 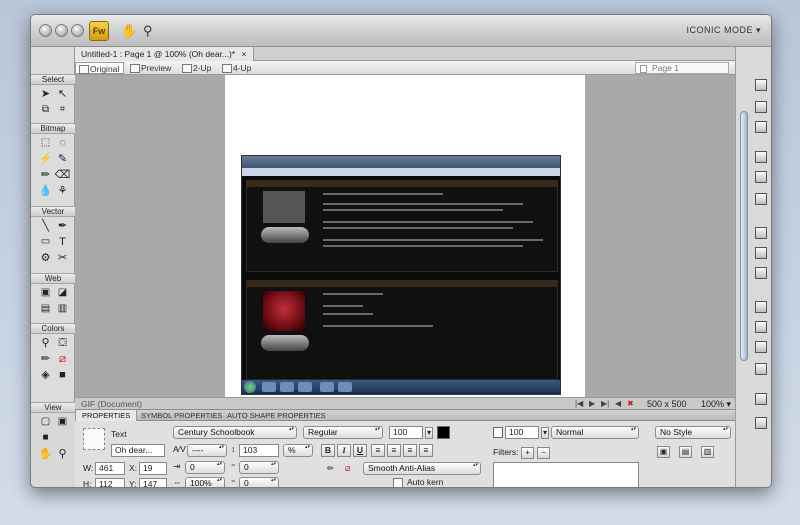 What do you see at coordinates (207, 450) in the screenshot?
I see `kerning-select: ----` at bounding box center [207, 450].